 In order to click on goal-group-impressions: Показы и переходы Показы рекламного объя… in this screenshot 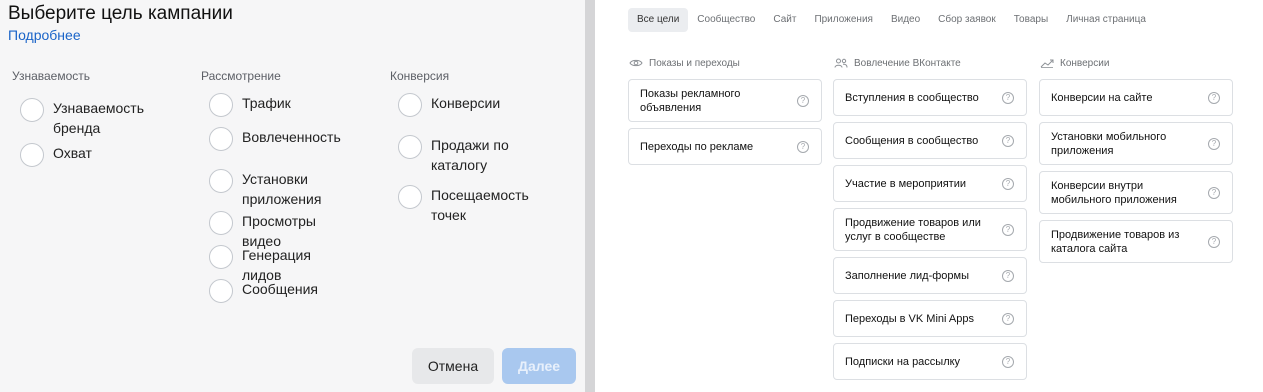, I will do `click(725, 112)`.